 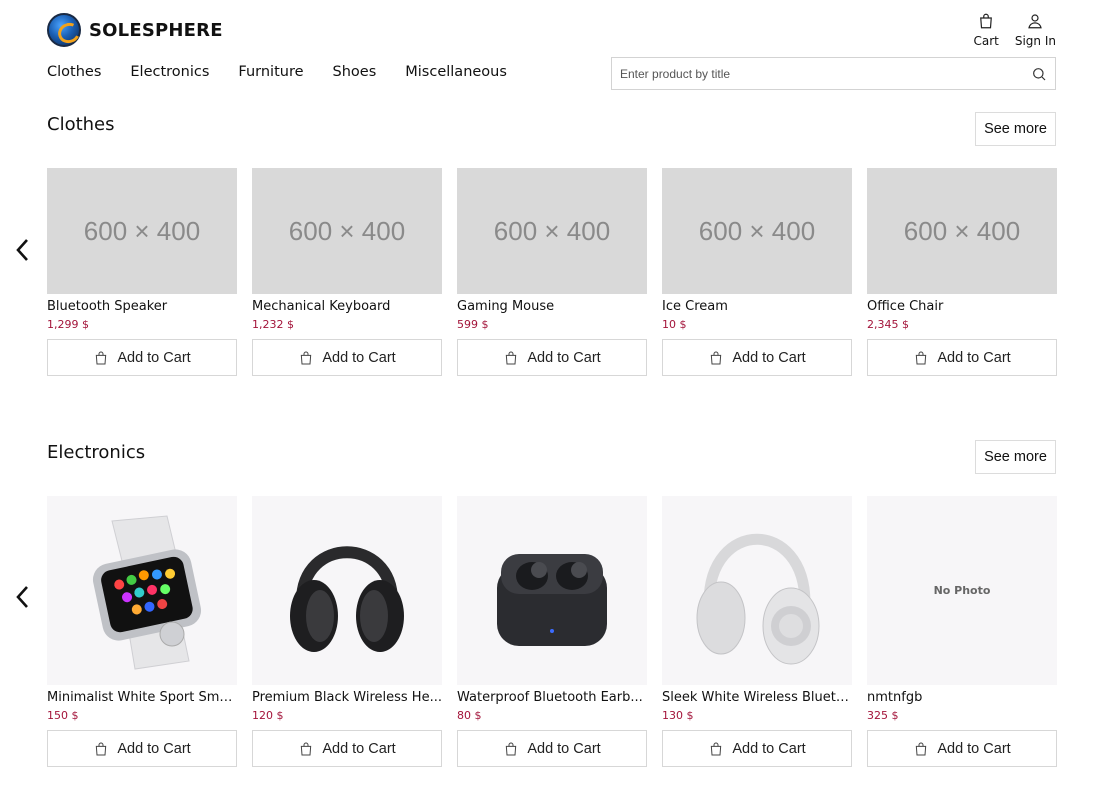 I want to click on product-name: nmtnfgb, so click(x=895, y=697).